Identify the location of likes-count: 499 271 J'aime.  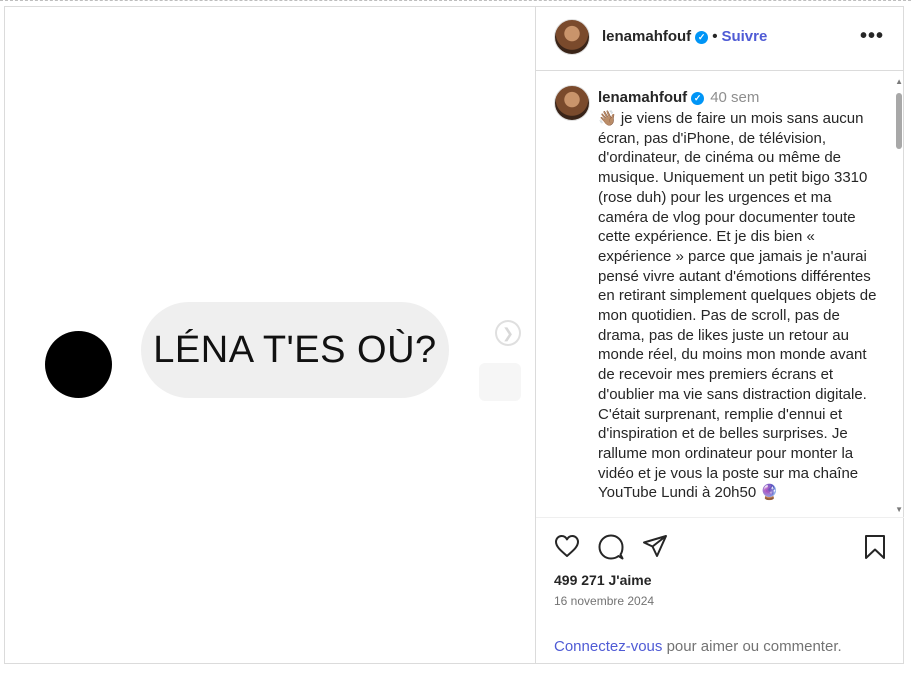
(603, 580).